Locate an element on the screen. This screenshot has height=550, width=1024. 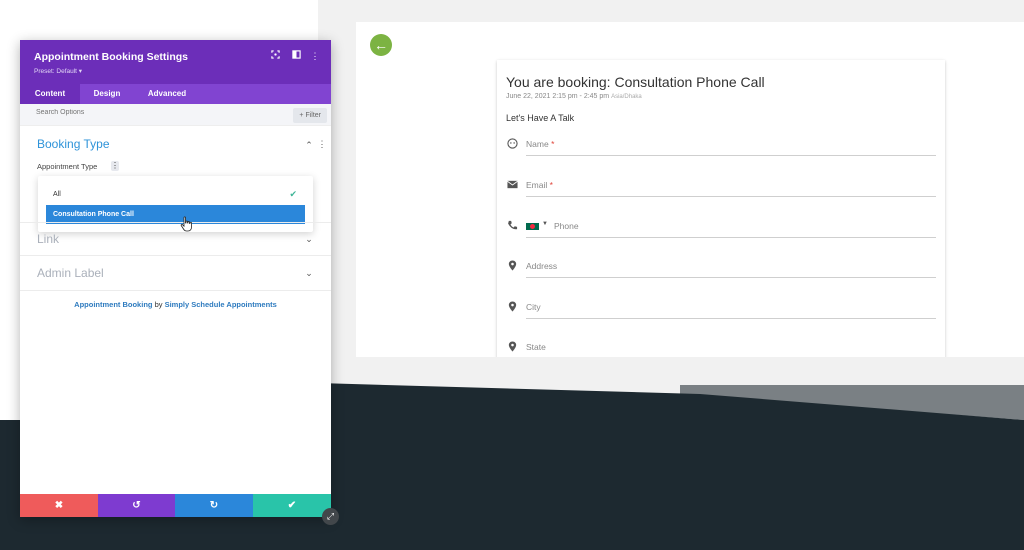
caret-down-icon: ▼ is located at coordinates (545, 224).